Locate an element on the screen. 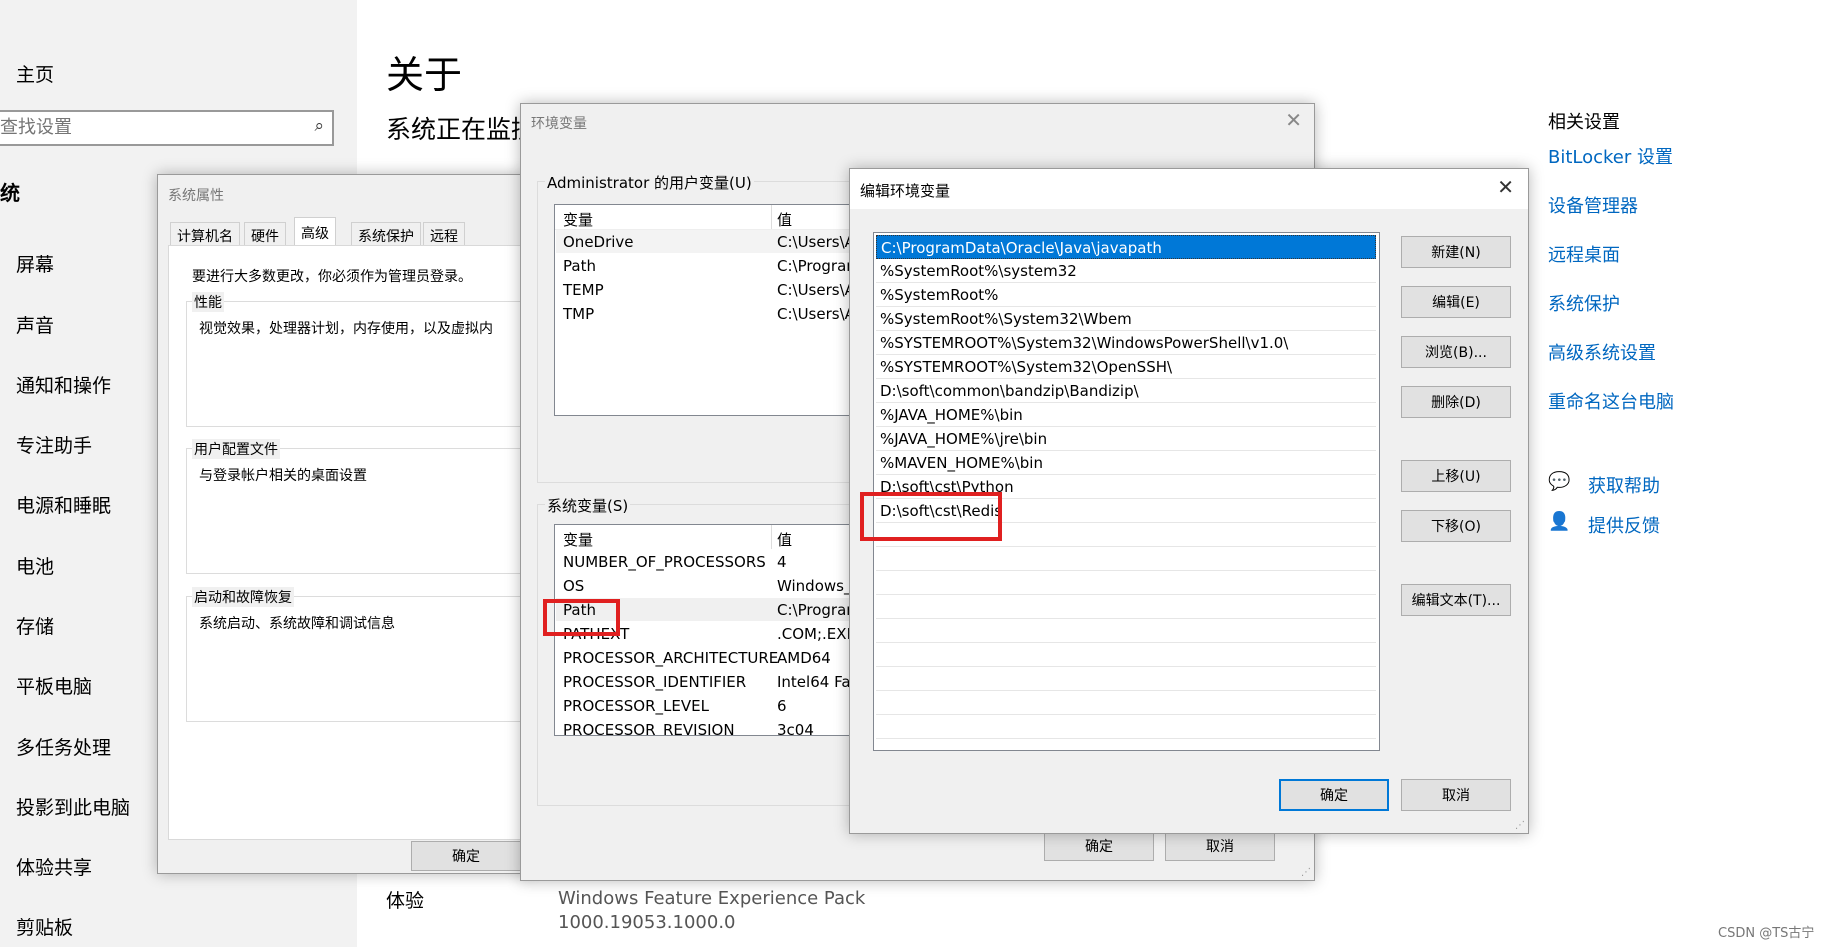  env-cancel-button: 取消 is located at coordinates (1220, 846).